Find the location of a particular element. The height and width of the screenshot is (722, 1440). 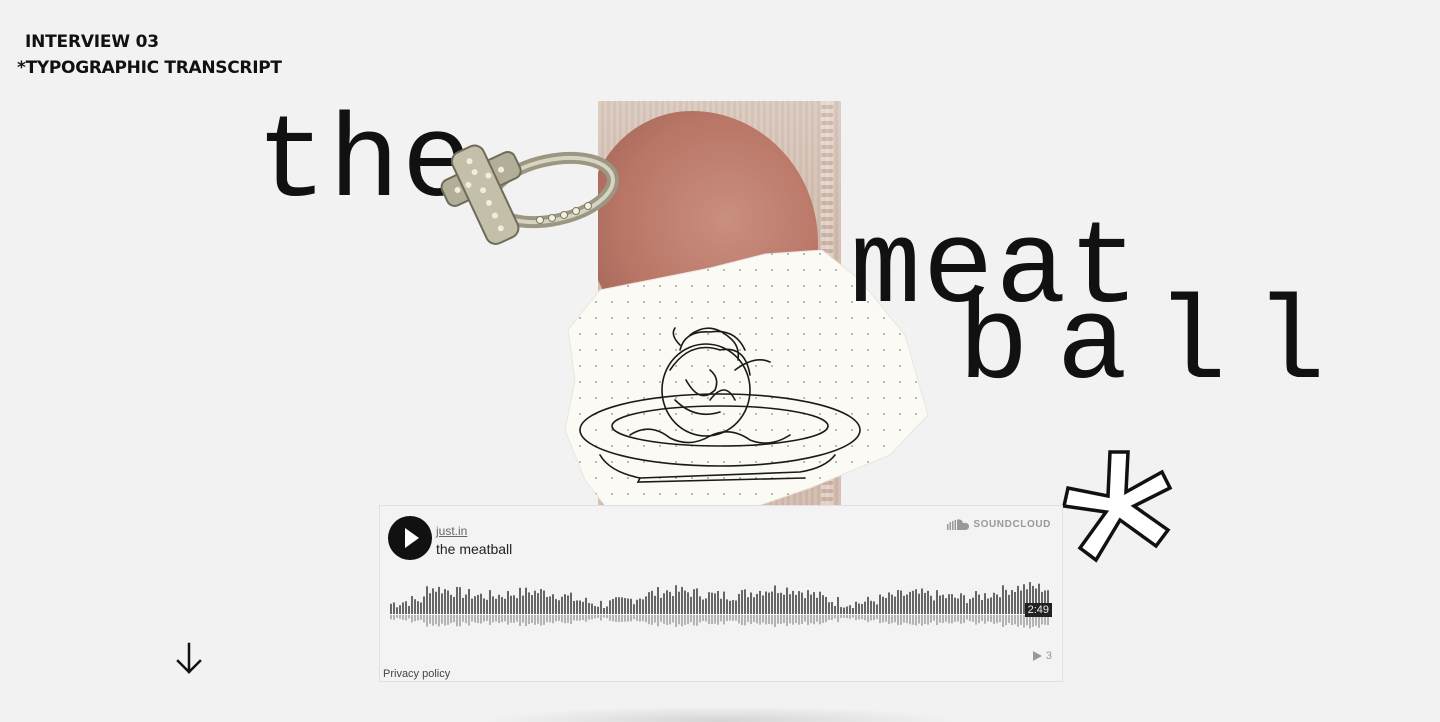

privacy-policy-link: Privacy policy is located at coordinates (416, 674).